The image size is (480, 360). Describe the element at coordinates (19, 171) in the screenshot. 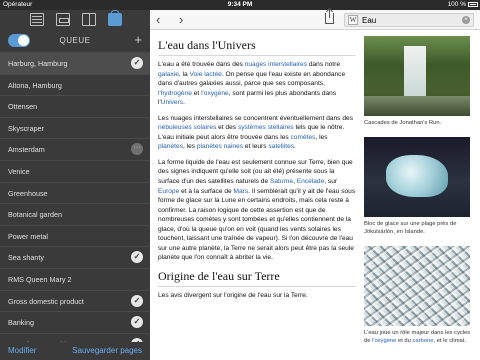

I see `queue-item-label: Venice` at that location.